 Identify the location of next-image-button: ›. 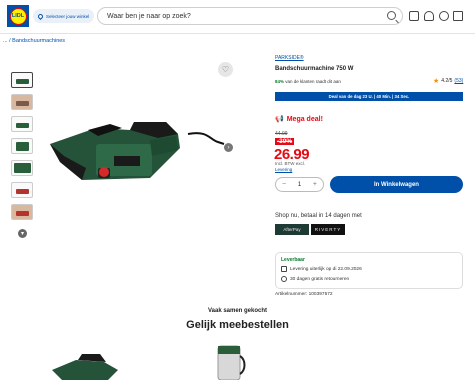
(228, 147).